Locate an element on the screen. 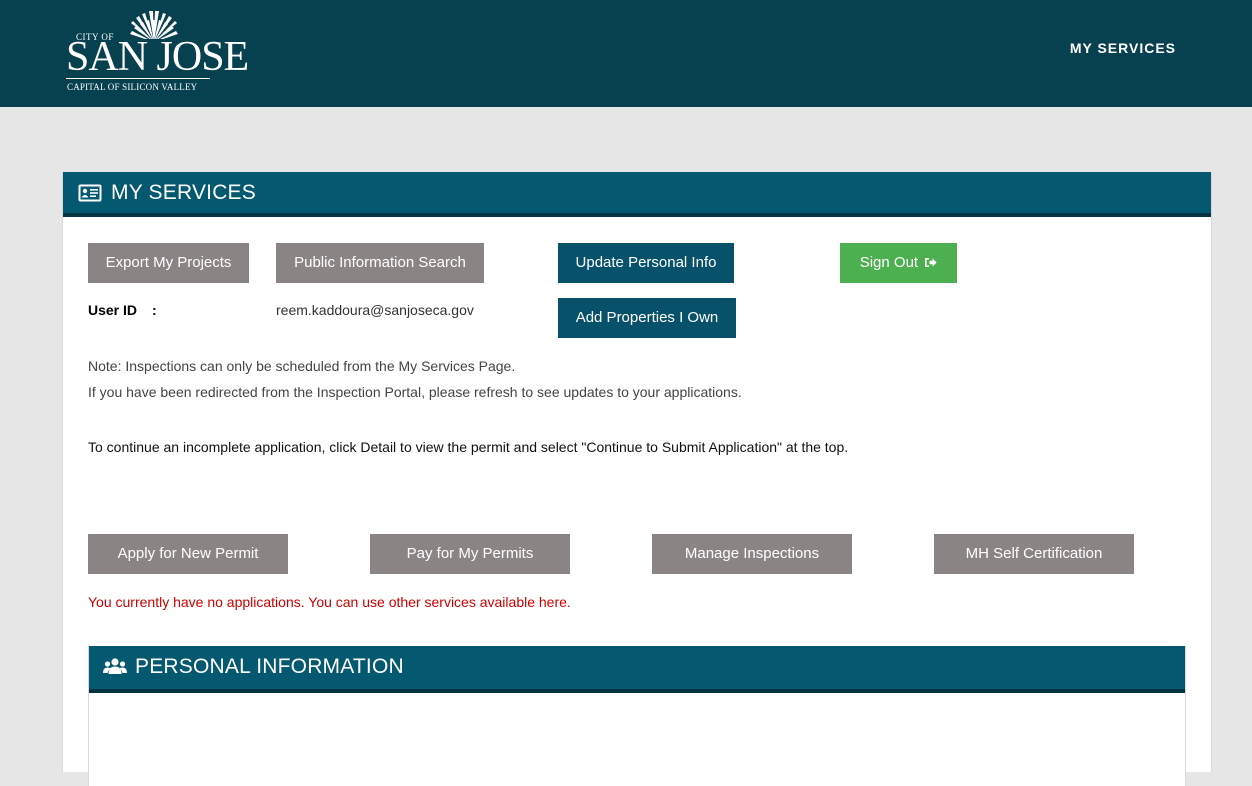 The width and height of the screenshot is (1252, 786). logo-name: SAN JOSE is located at coordinates (157, 57).